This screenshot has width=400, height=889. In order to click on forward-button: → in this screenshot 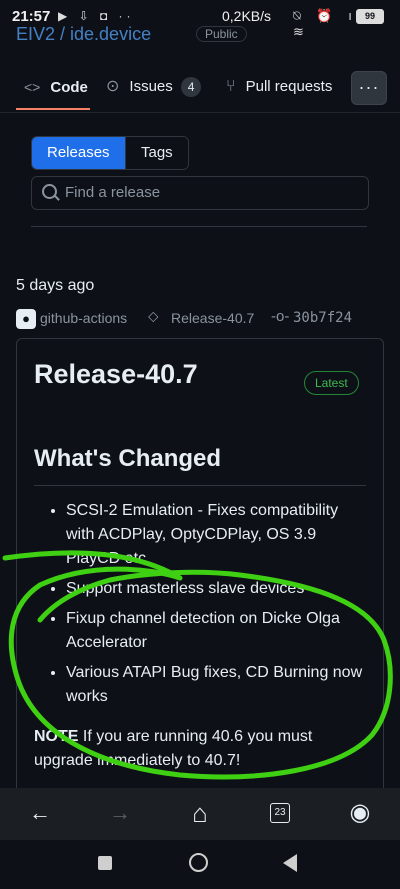, I will do `click(120, 814)`.